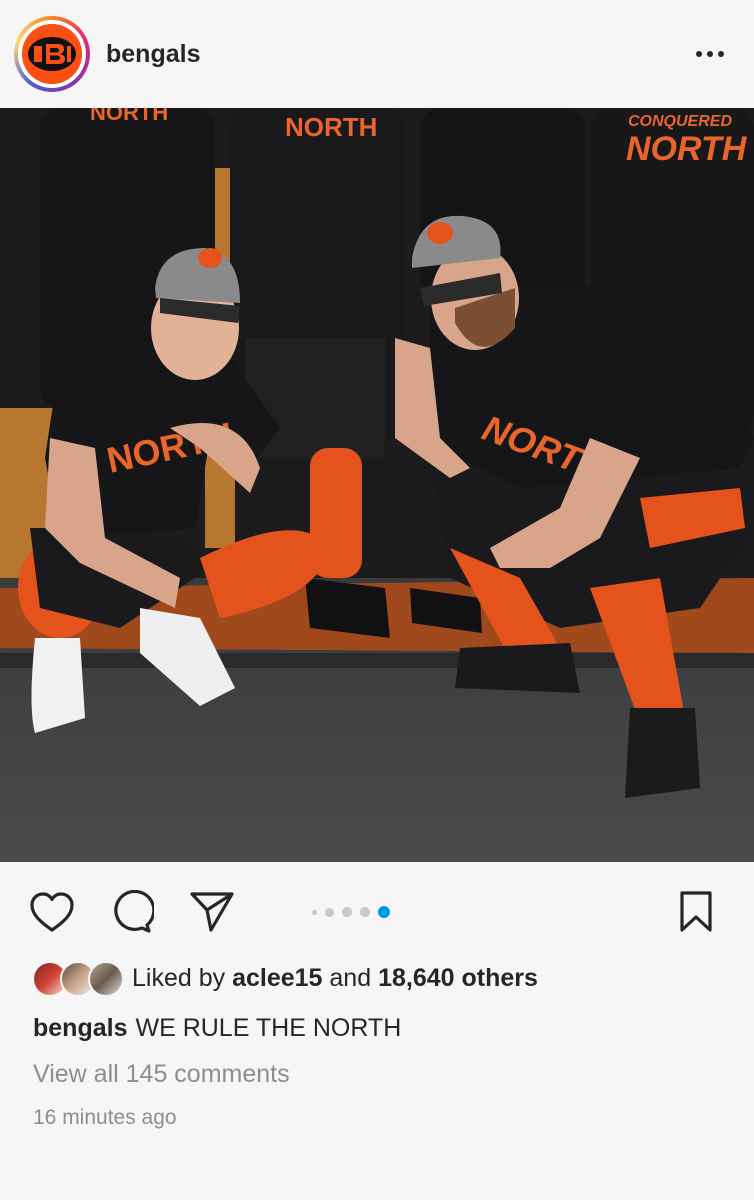 This screenshot has width=754, height=1200. What do you see at coordinates (377, 54) in the screenshot?
I see `post-header: bengals` at bounding box center [377, 54].